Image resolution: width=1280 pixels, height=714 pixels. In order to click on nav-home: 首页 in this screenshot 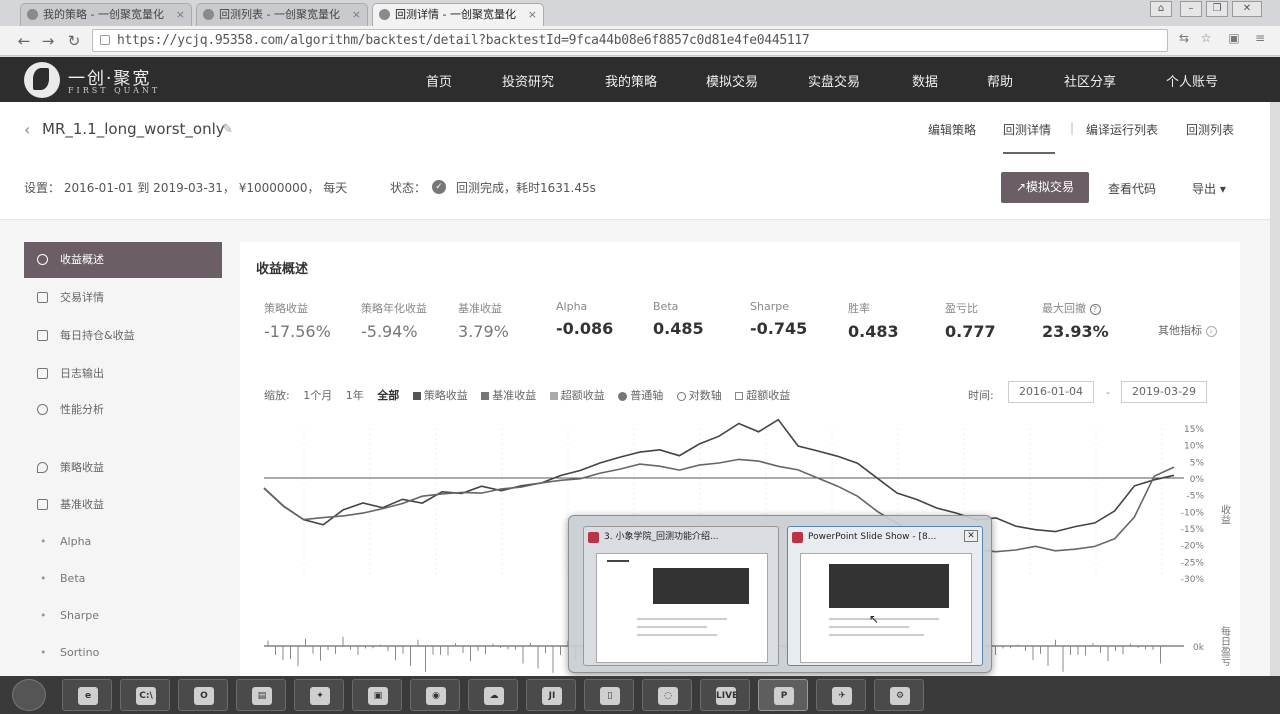, I will do `click(439, 80)`.